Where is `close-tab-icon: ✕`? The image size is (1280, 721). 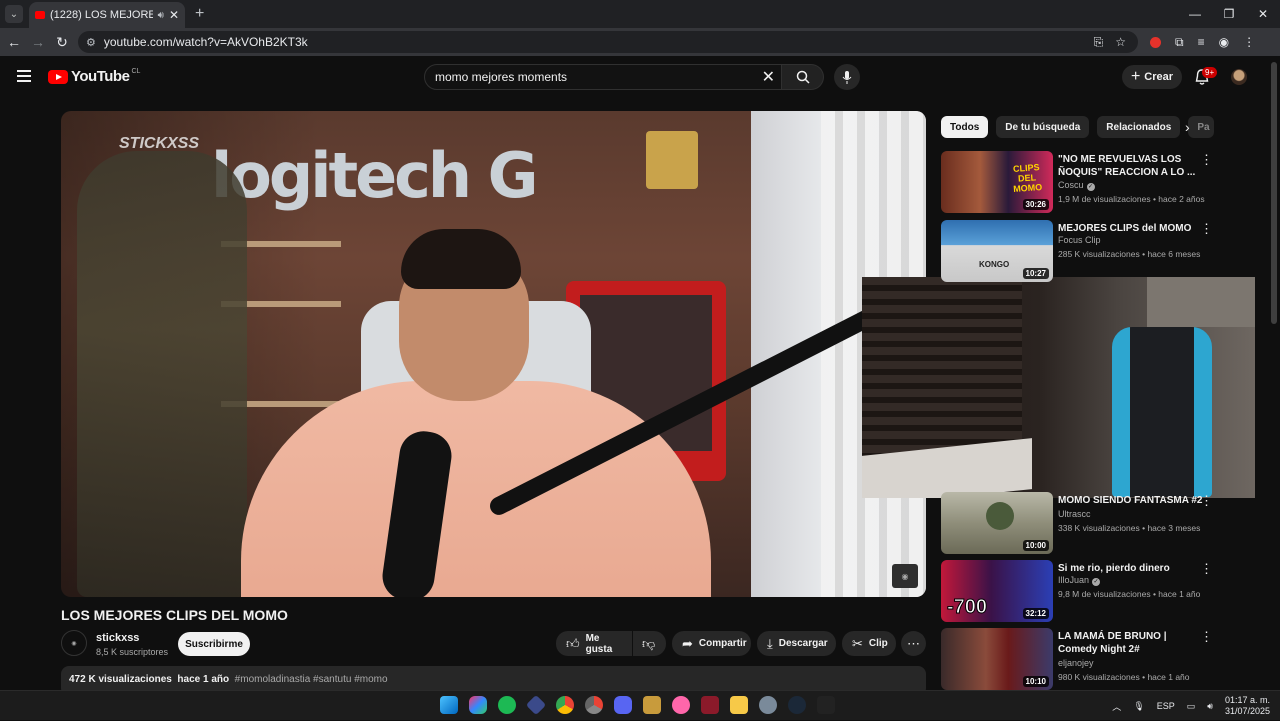 close-tab-icon: ✕ is located at coordinates (174, 15).